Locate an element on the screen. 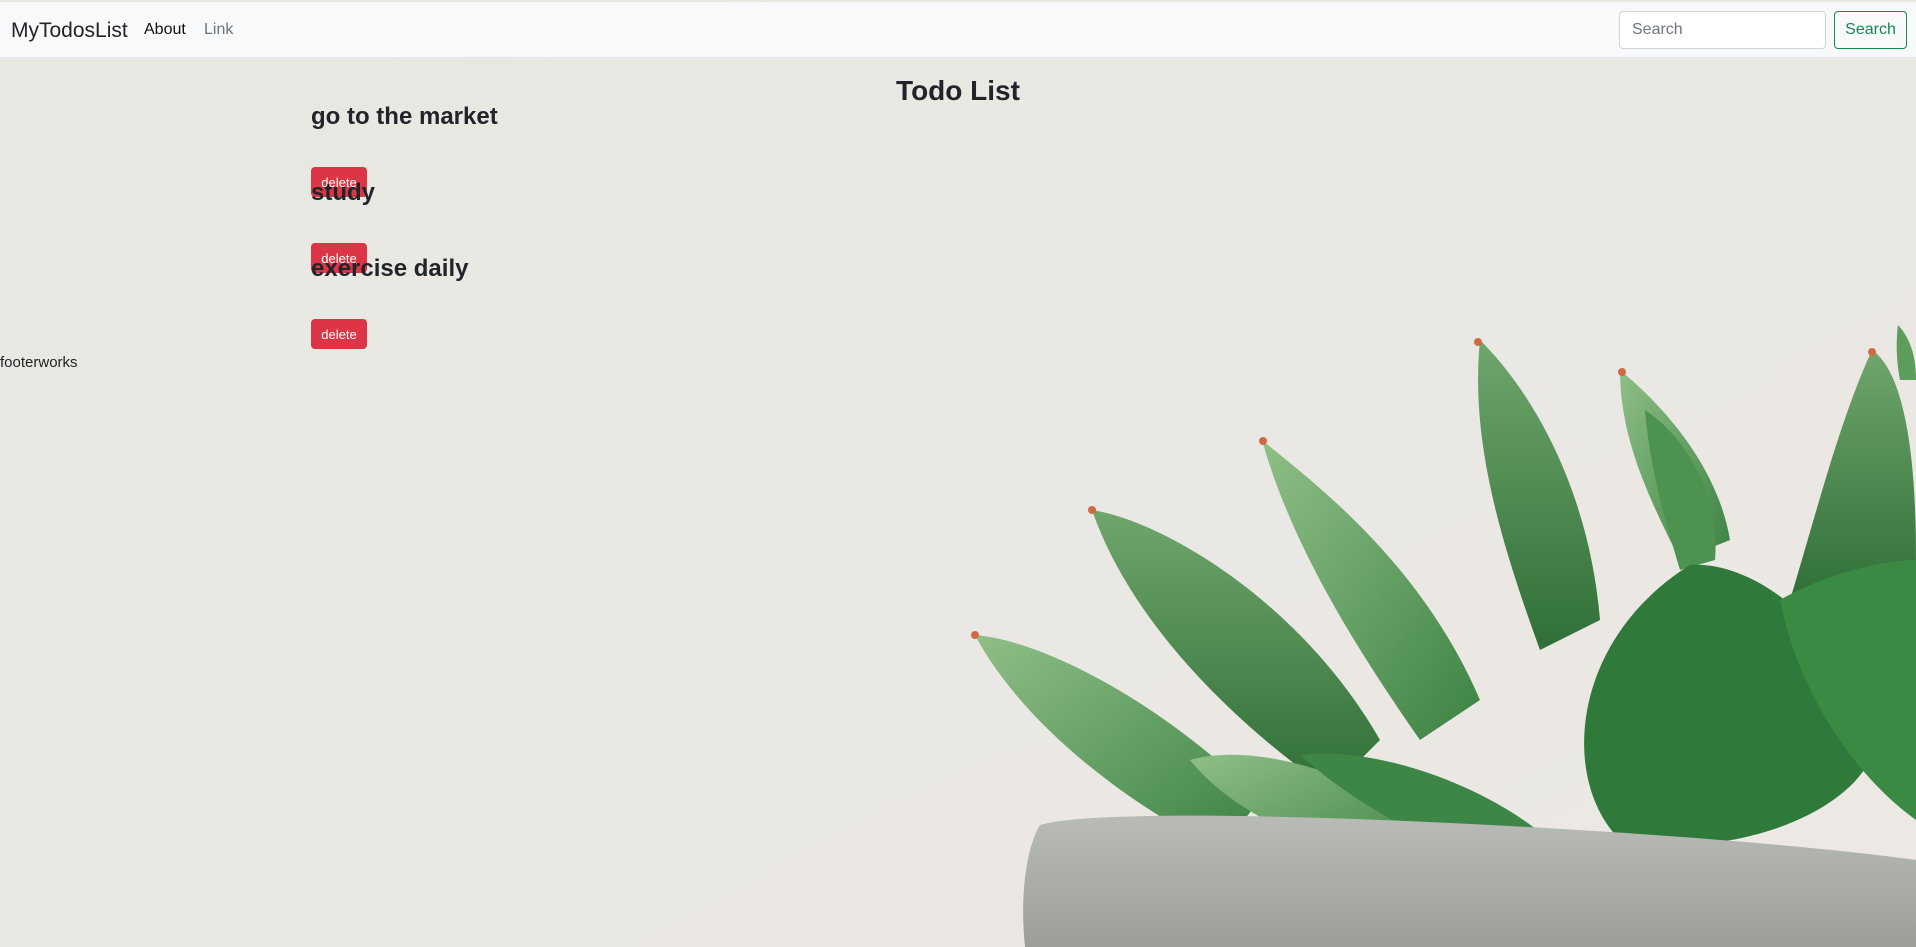 Image resolution: width=1916 pixels, height=947 pixels. search-button: Search is located at coordinates (1870, 30).